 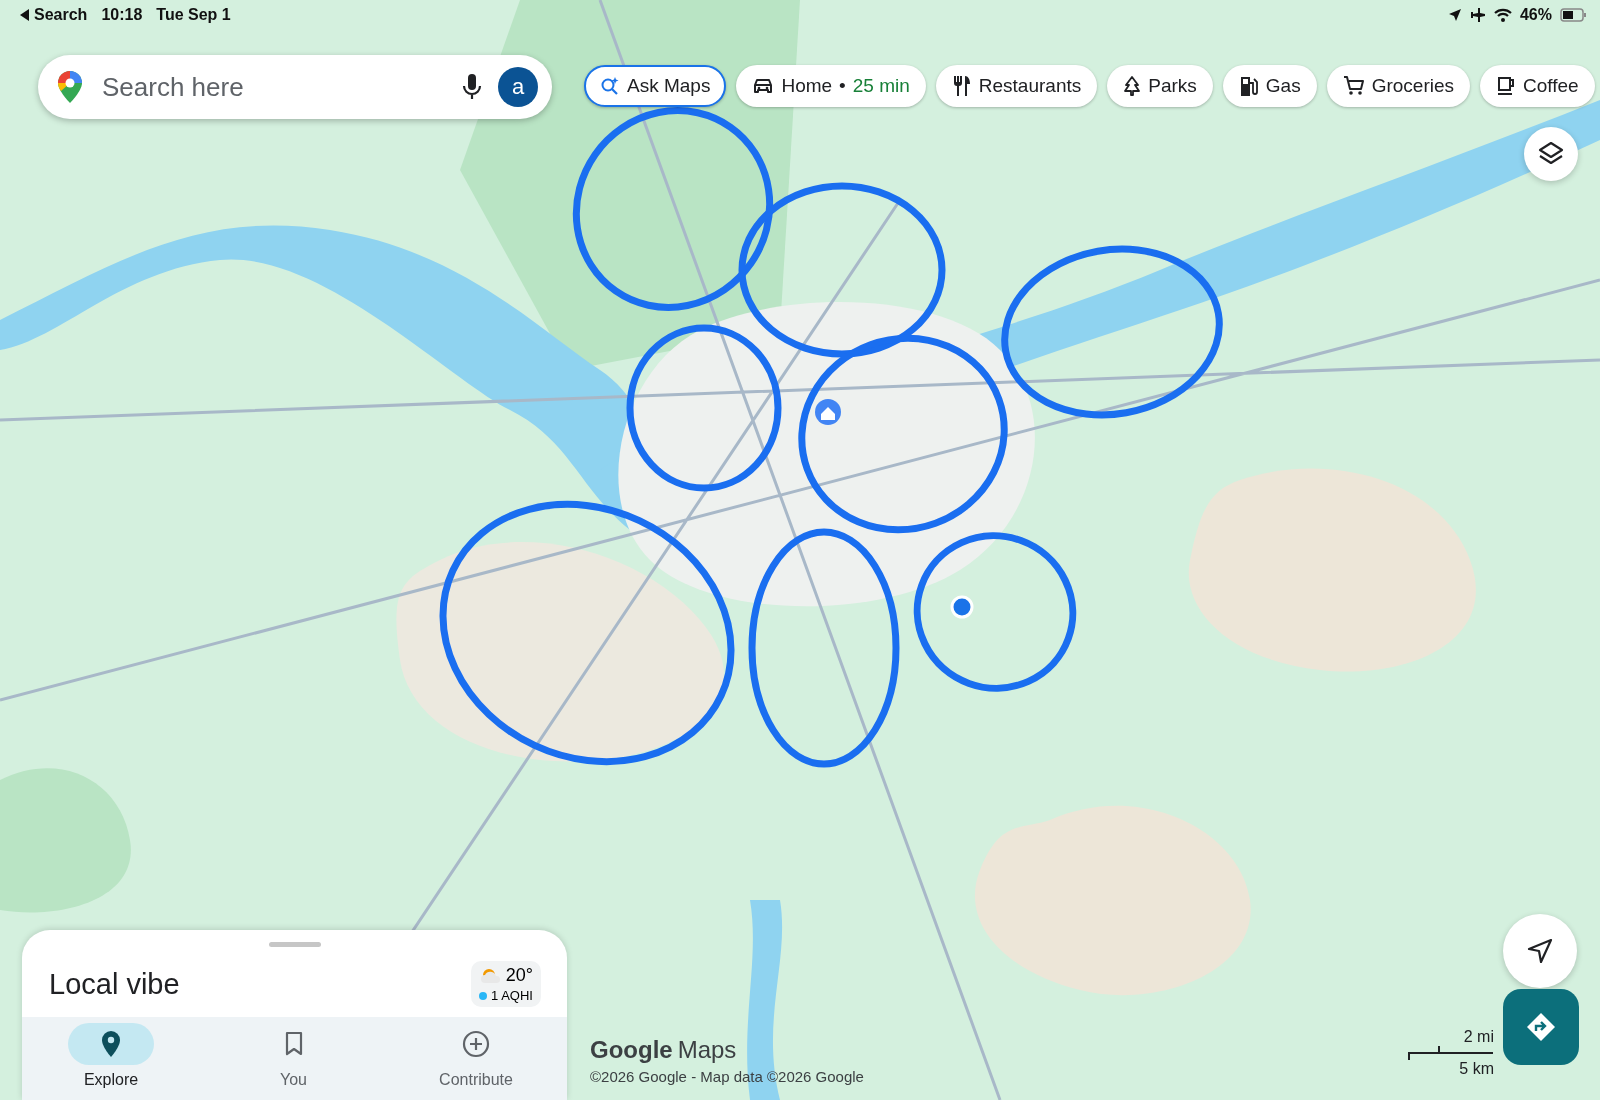 I want to click on weather-badge: 20° 1 AQHI, so click(x=506, y=984).